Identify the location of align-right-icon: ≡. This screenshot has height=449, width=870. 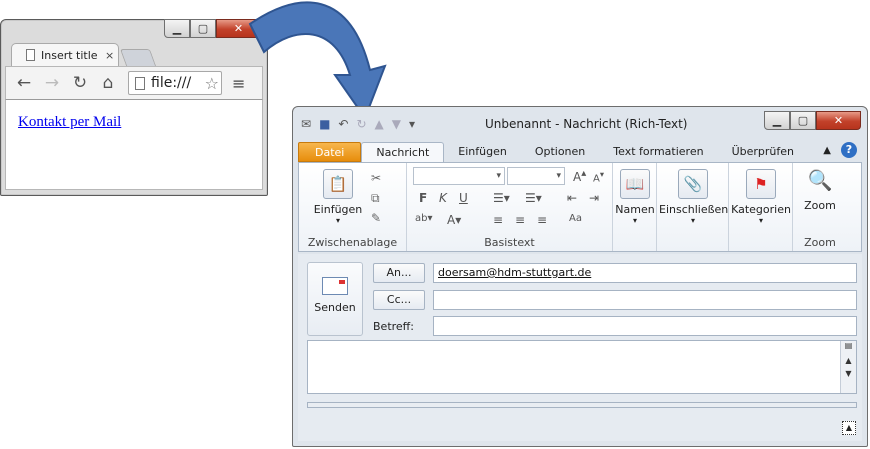
(542, 220).